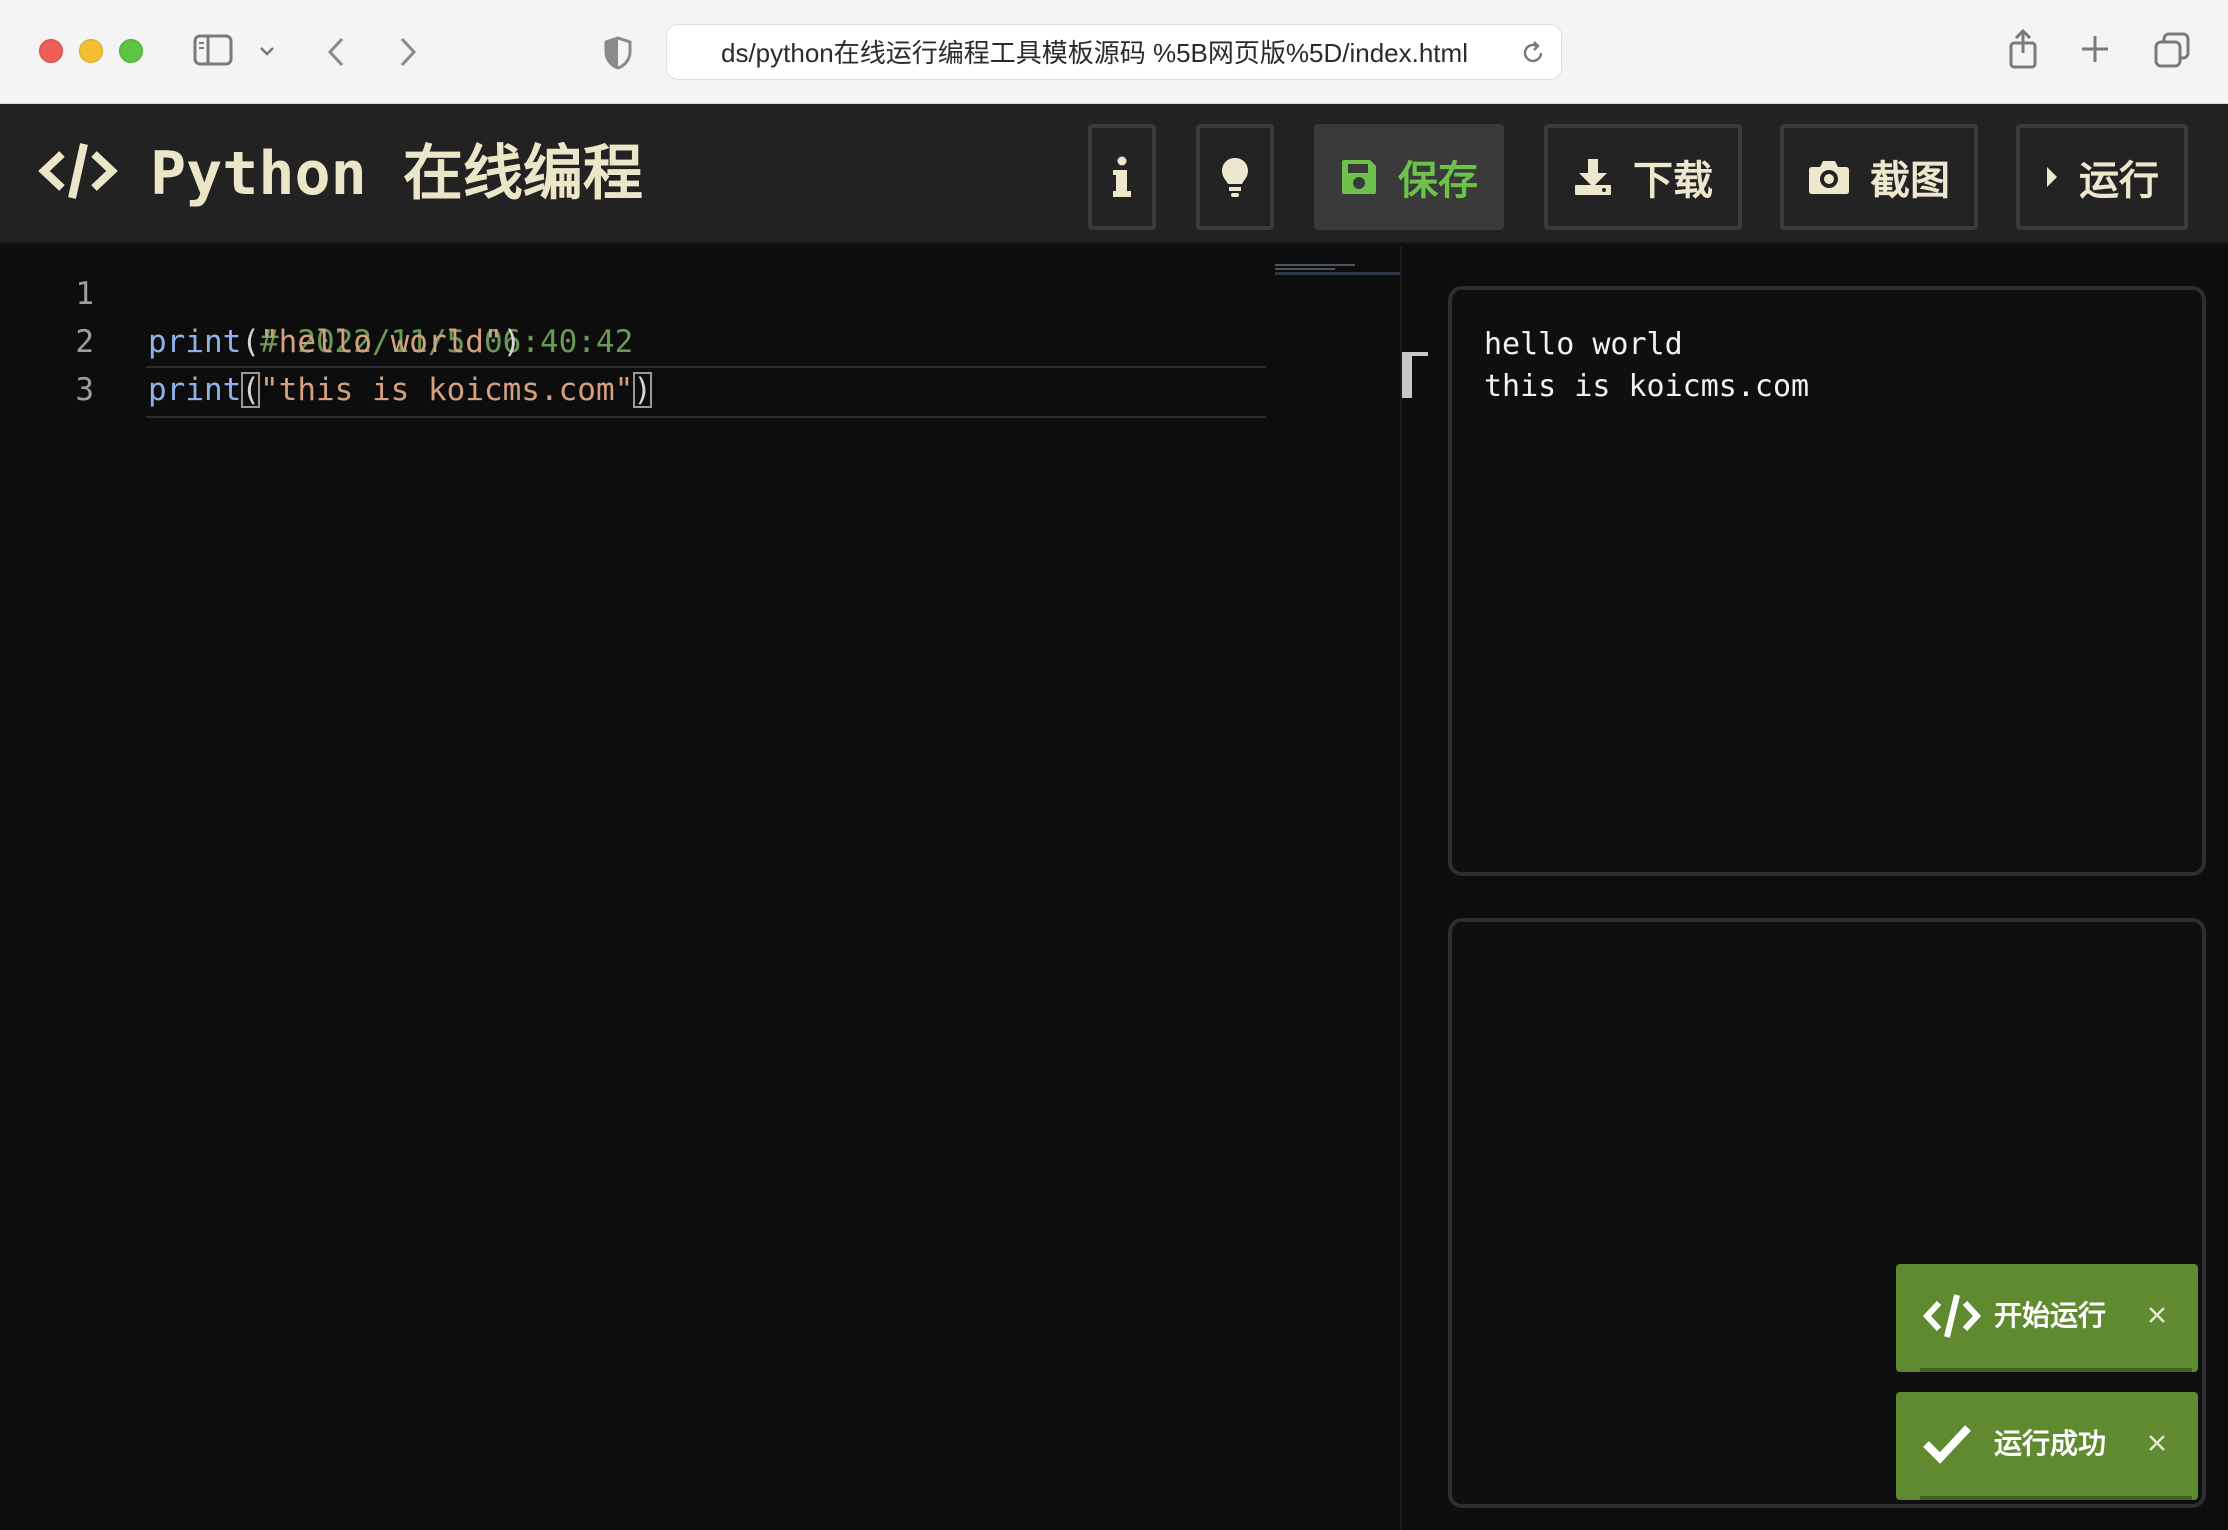  What do you see at coordinates (2119, 181) in the screenshot?
I see `run-label: 运行` at bounding box center [2119, 181].